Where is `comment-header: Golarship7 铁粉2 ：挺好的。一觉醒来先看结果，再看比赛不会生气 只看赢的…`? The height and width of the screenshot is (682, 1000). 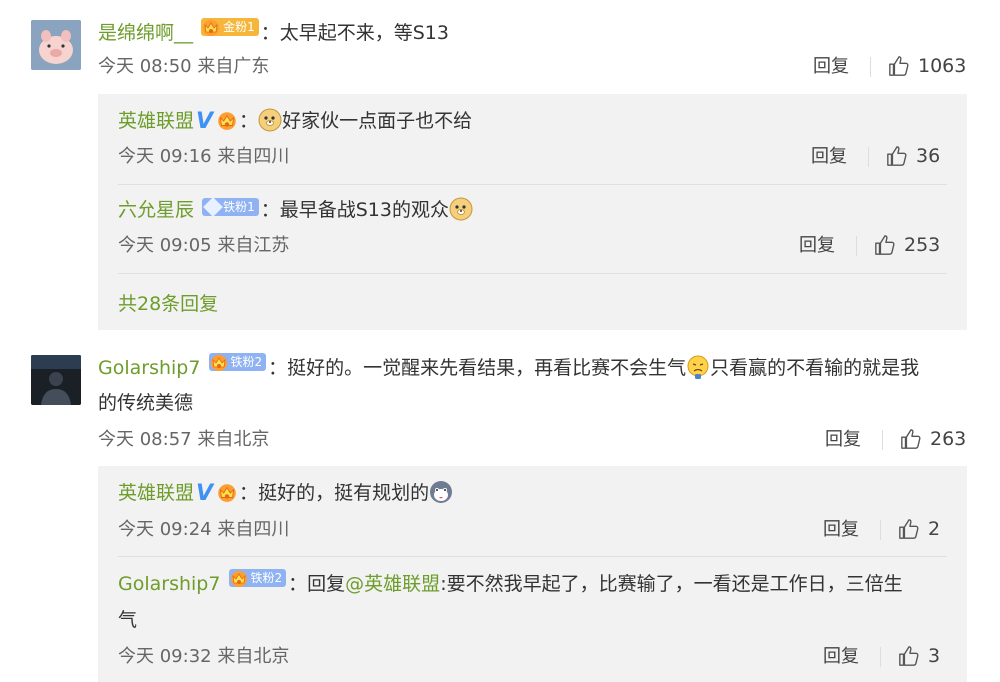
comment-header: Golarship7 铁粉2 ：挺好的。一觉醒来先看结果，再看比赛不会生气 只看赢的… is located at coordinates (508, 367).